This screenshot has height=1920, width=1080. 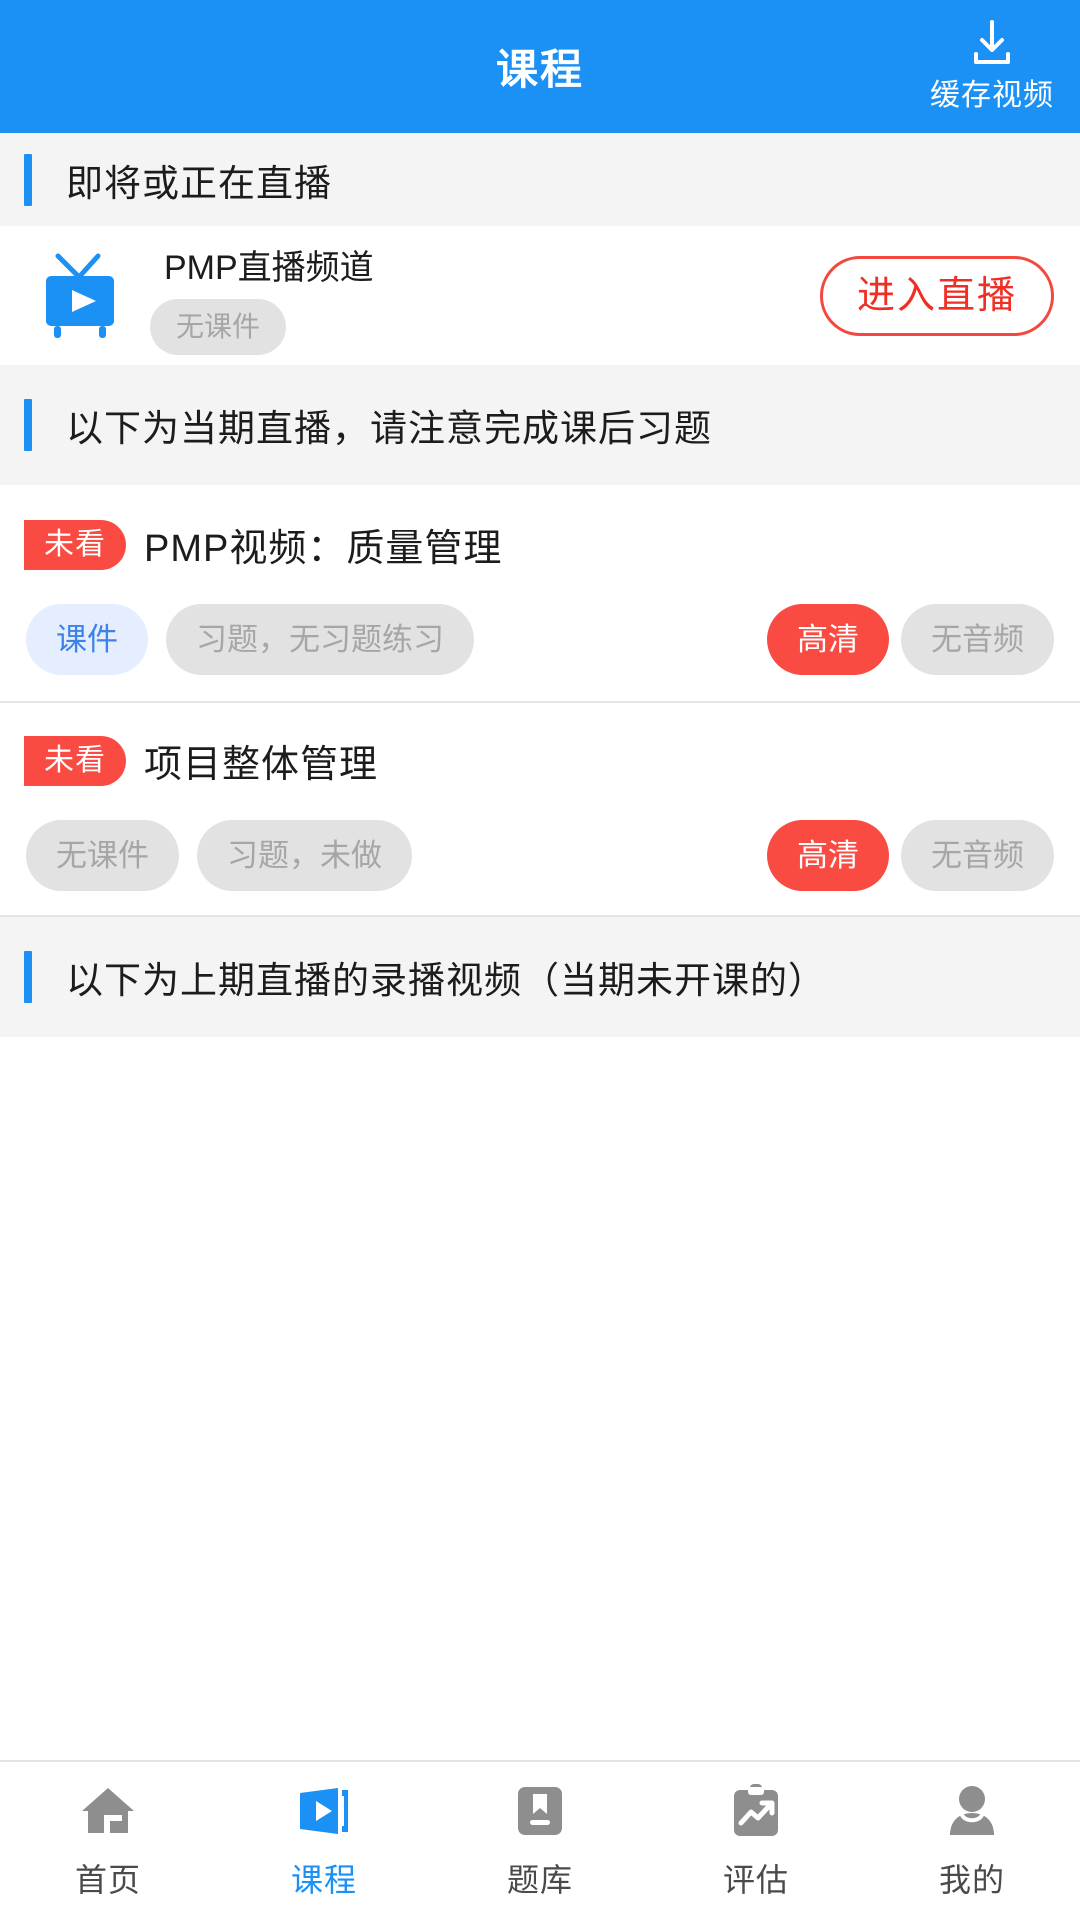 What do you see at coordinates (755, 1880) in the screenshot?
I see `nav-label: 评估` at bounding box center [755, 1880].